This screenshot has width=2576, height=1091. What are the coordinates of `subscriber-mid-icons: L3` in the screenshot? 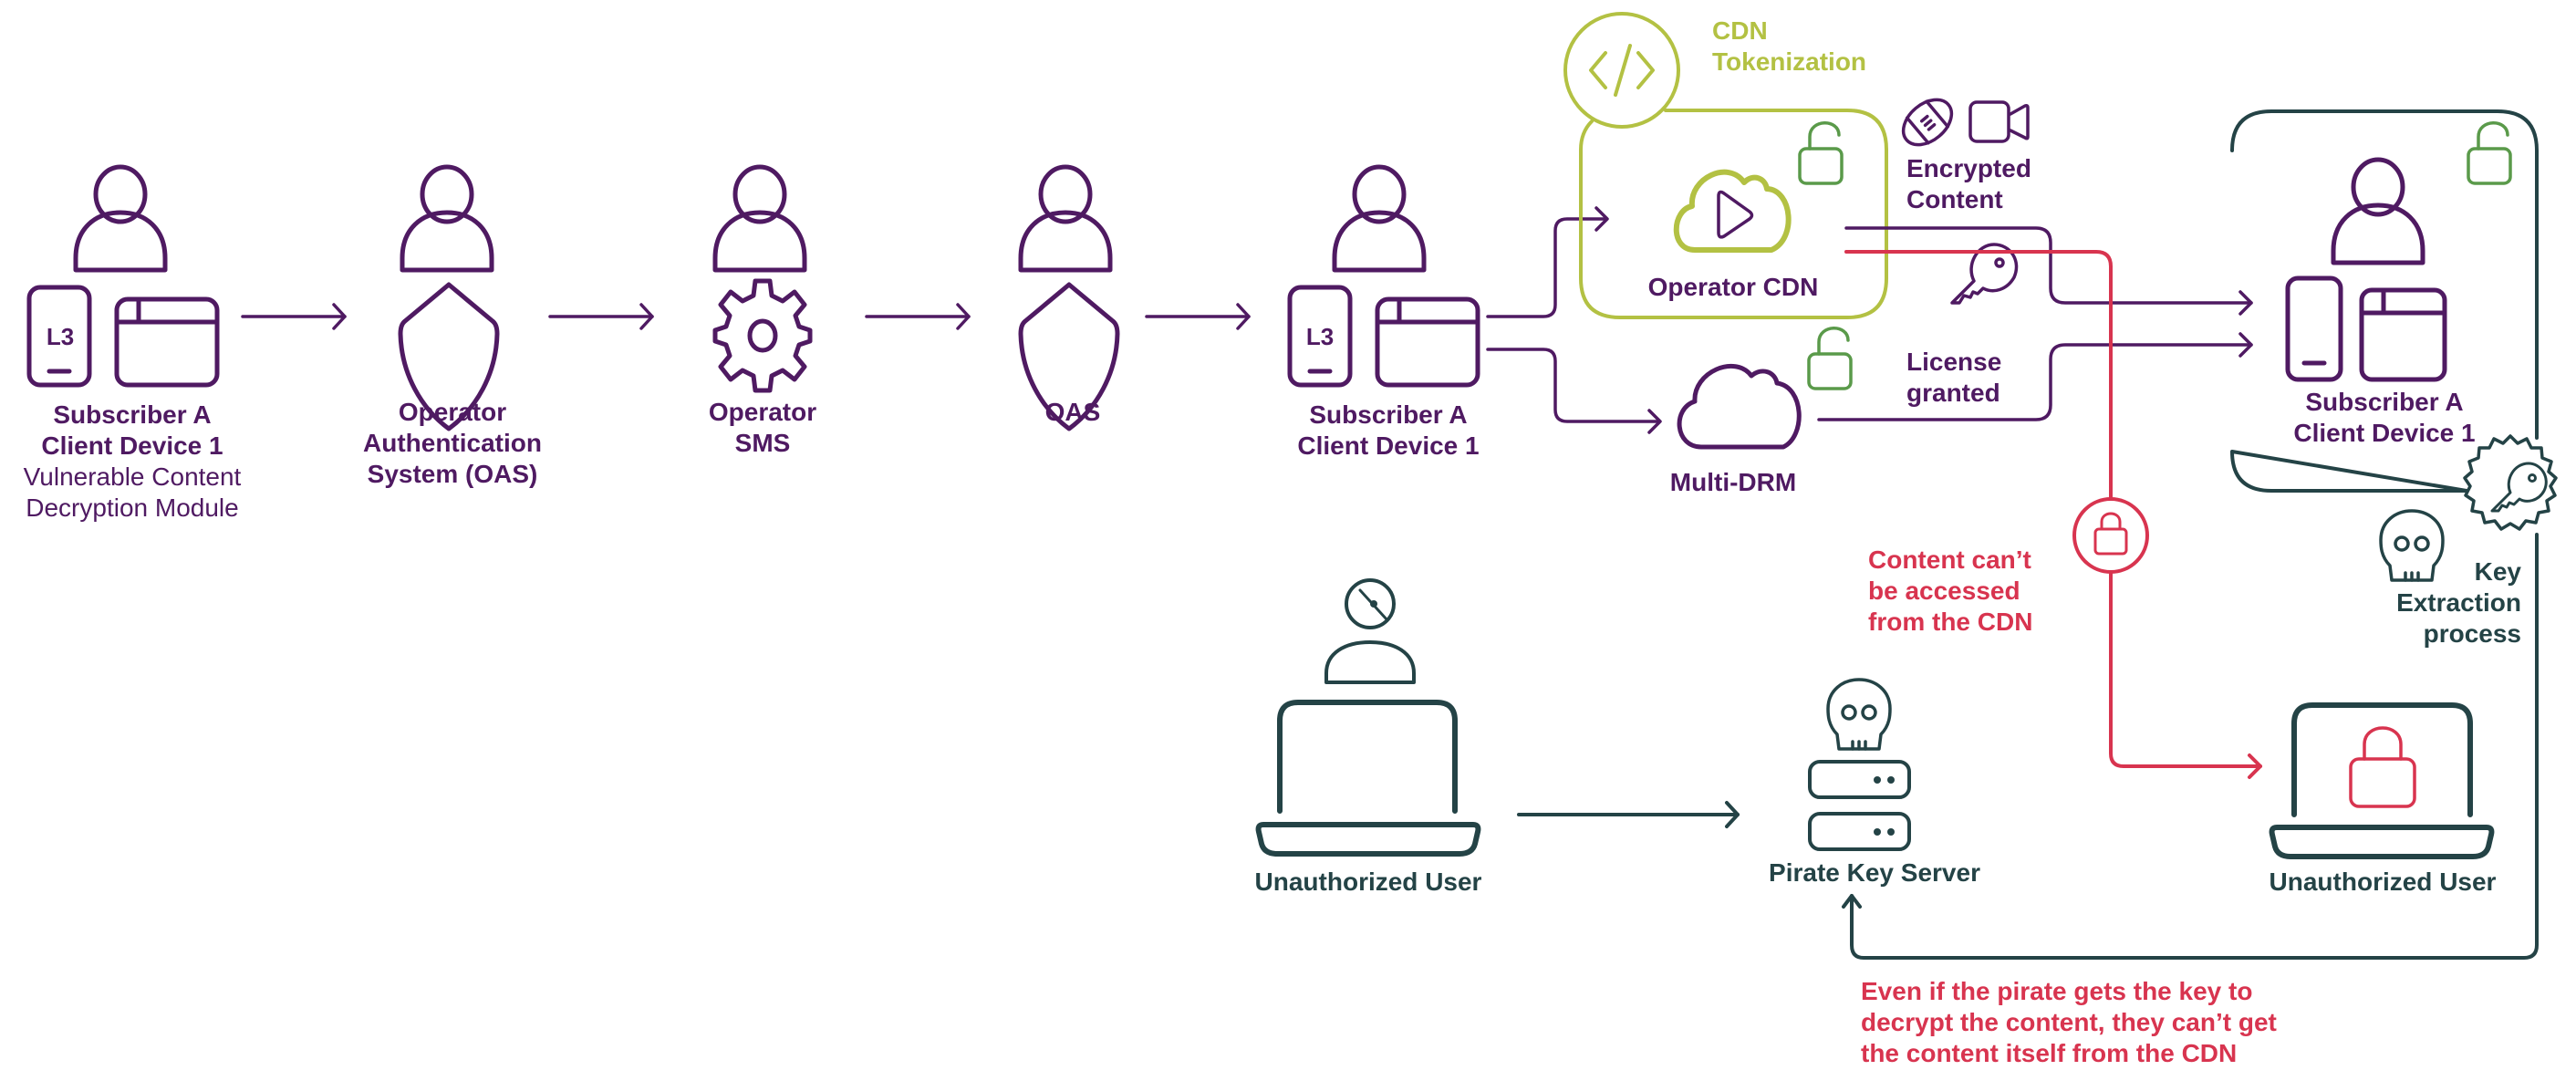 It's located at (1384, 276).